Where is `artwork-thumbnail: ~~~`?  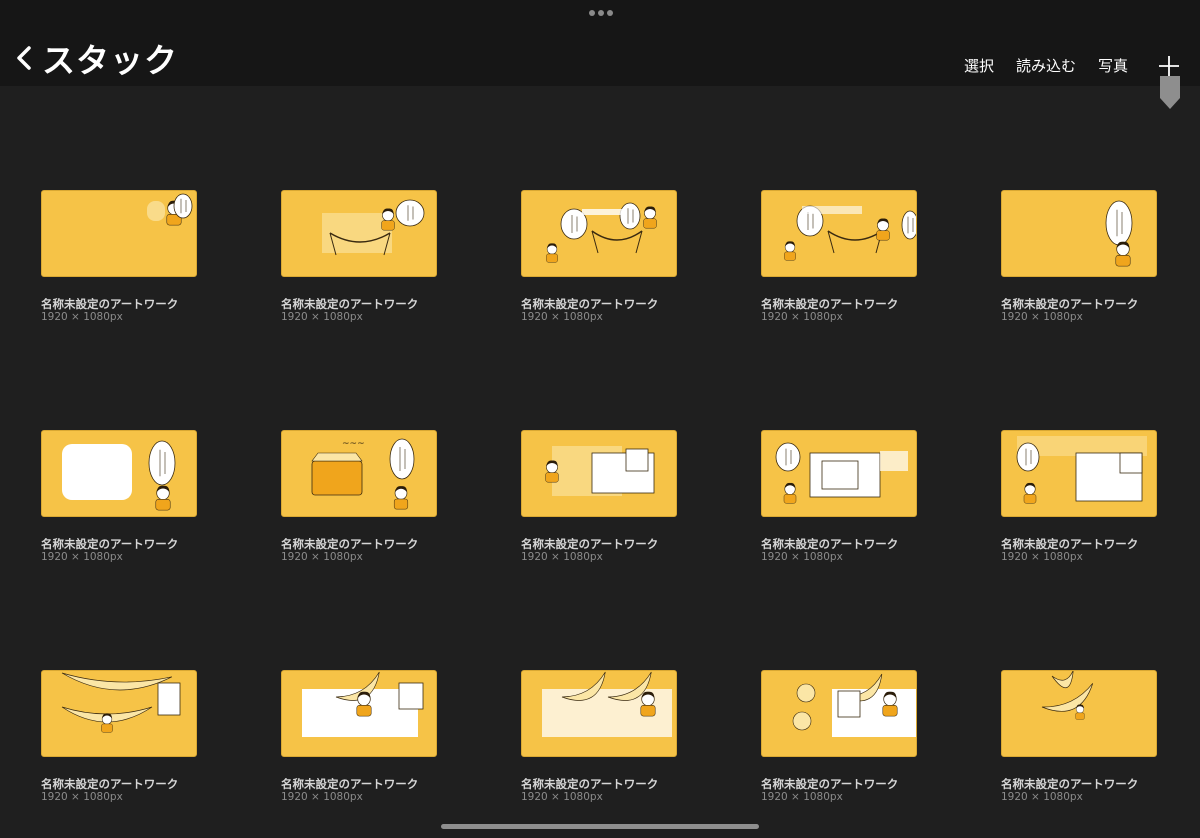 artwork-thumbnail: ~~~ is located at coordinates (359, 473).